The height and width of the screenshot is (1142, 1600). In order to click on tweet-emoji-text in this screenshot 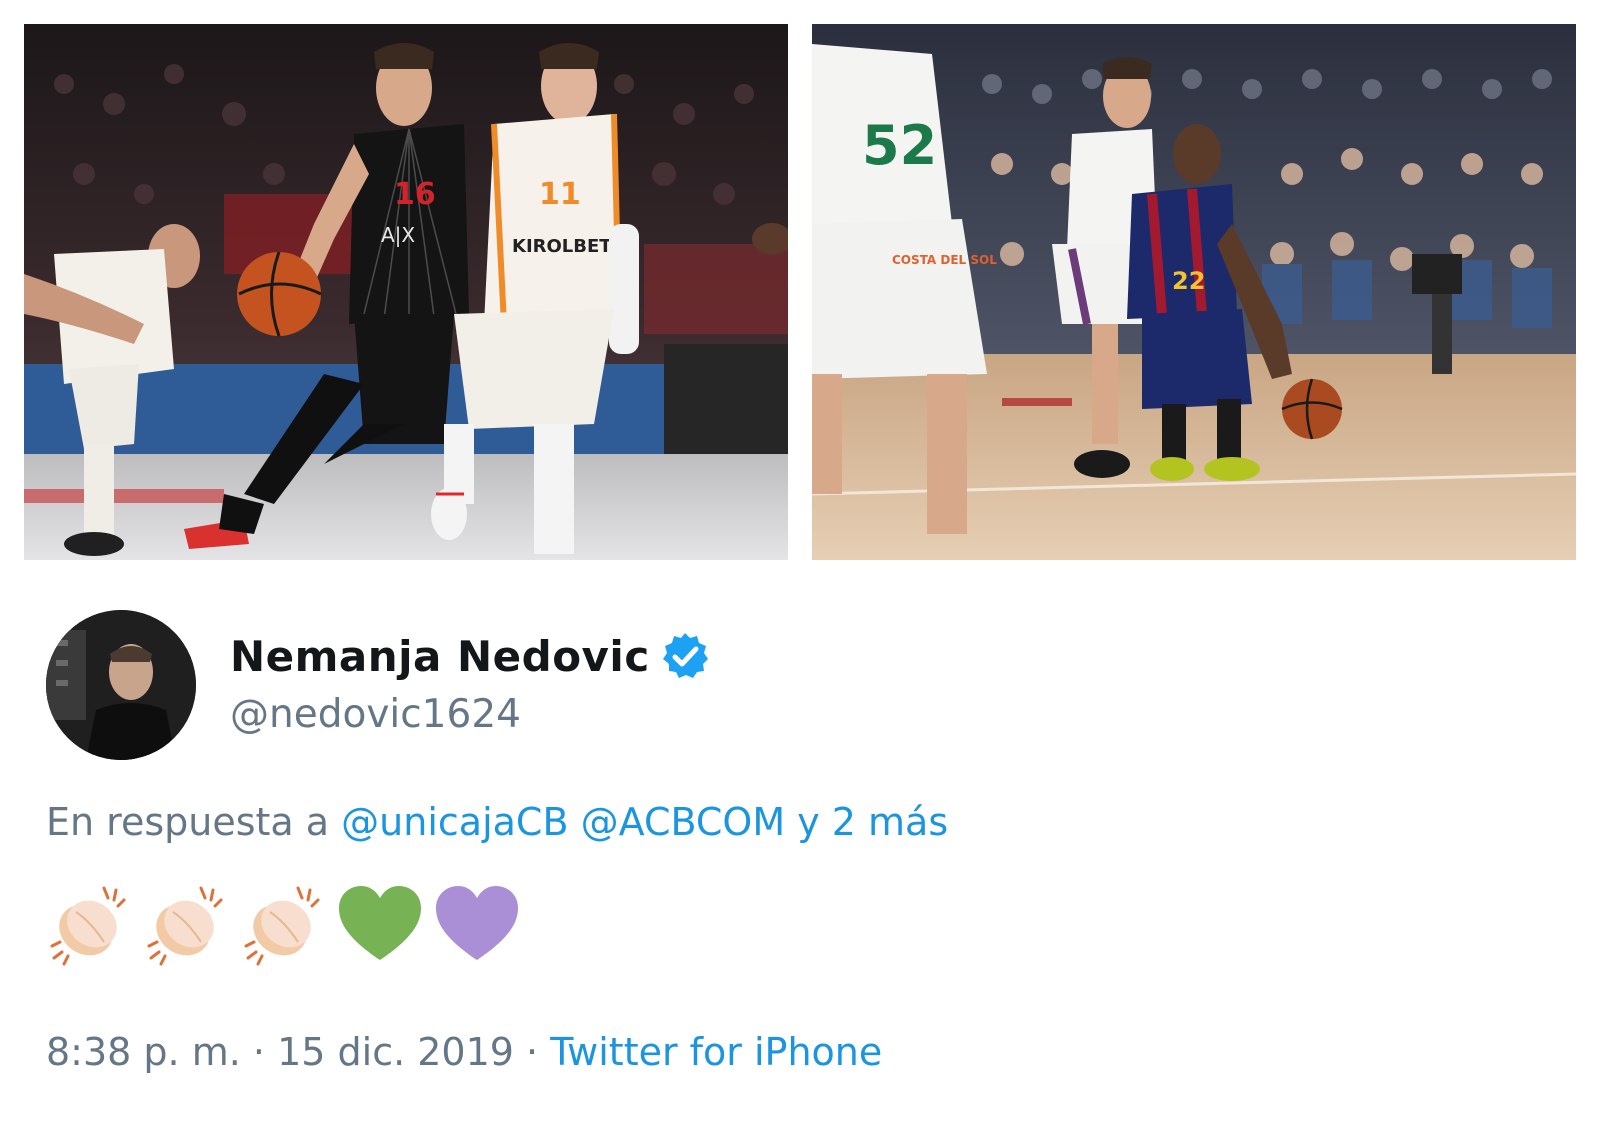, I will do `click(288, 925)`.